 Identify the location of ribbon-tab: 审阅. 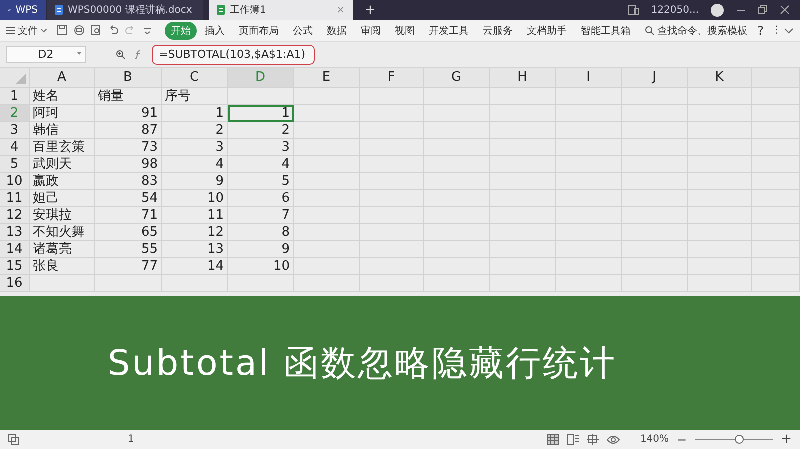
(371, 31).